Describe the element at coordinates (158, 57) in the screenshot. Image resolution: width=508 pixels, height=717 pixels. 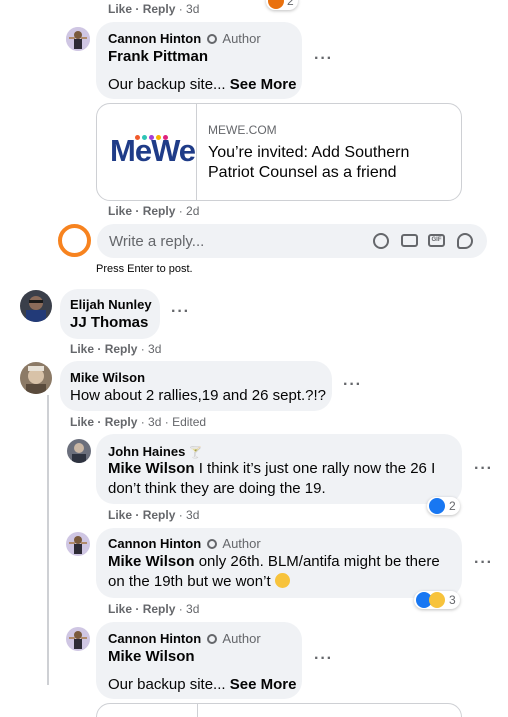
I see `mention-link: Frank Pittman` at that location.